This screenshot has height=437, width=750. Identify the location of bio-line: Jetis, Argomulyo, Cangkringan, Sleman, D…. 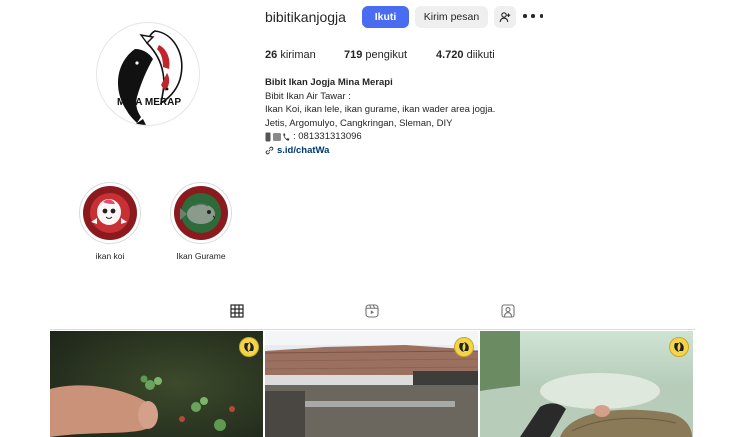
(359, 123).